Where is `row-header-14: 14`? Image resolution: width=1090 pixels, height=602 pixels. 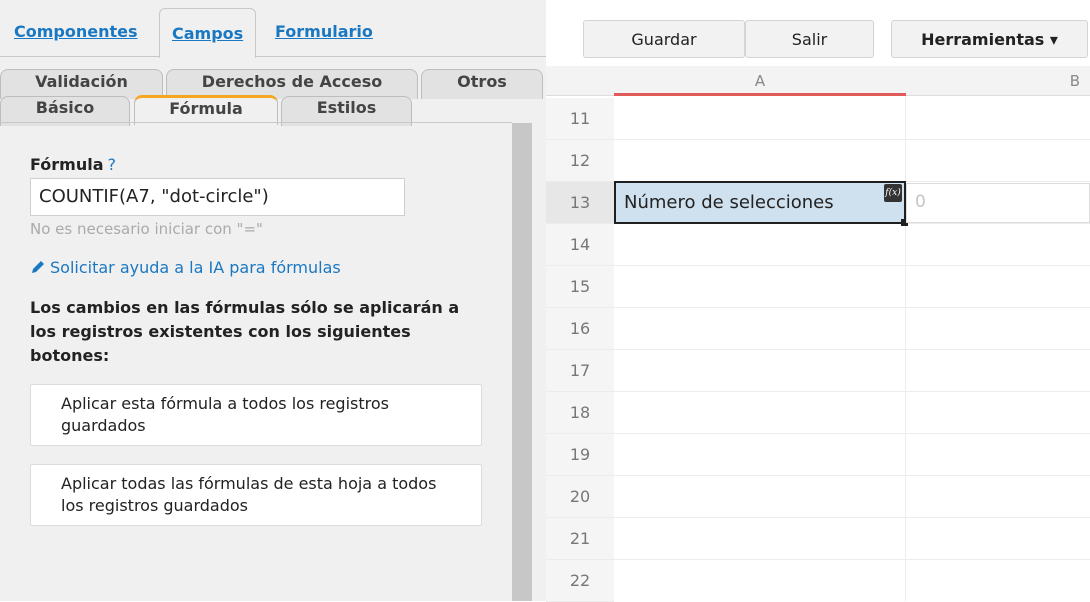
row-header-14: 14 is located at coordinates (580, 245).